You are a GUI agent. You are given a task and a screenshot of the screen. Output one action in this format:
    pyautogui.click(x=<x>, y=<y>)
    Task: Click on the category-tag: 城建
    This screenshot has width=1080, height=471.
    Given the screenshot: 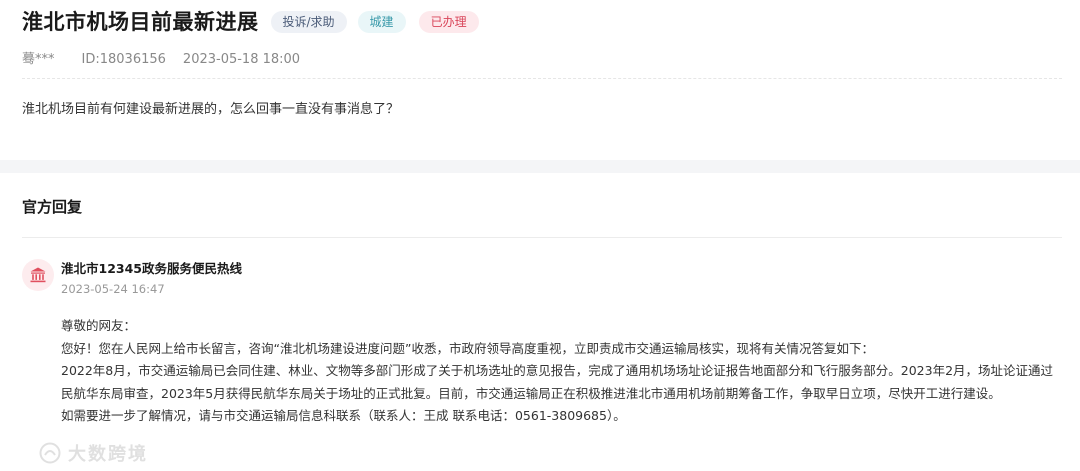 What is the action you would take?
    pyautogui.click(x=381, y=22)
    